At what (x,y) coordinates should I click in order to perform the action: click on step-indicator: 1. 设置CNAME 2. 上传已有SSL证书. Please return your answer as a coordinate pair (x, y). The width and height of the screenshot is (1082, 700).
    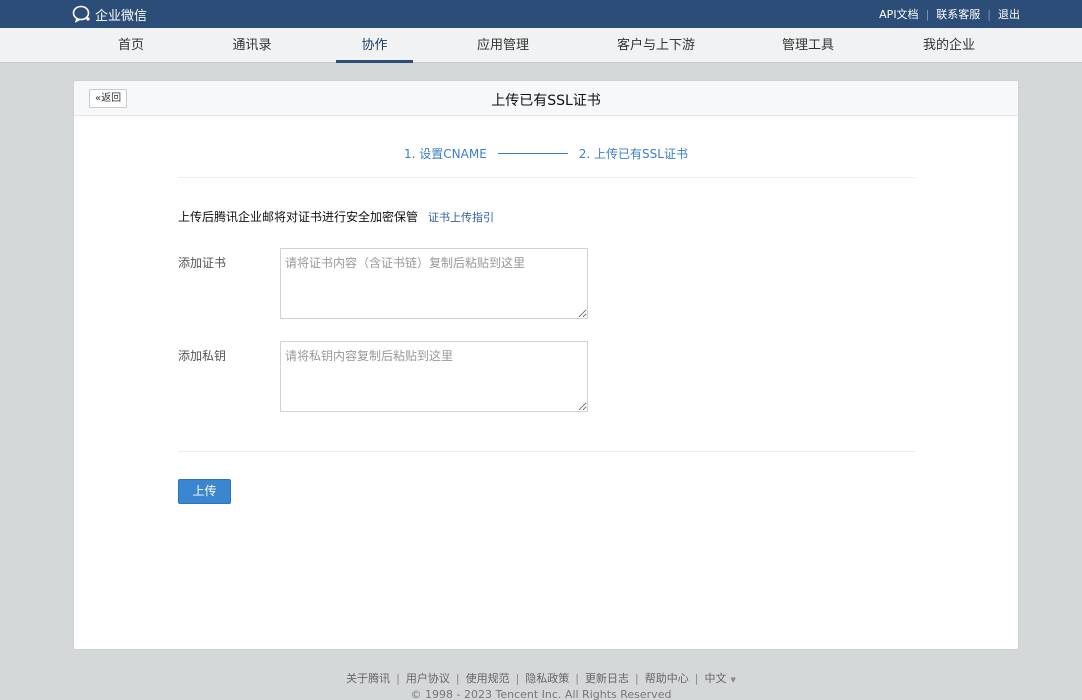
    Looking at the image, I should click on (546, 153).